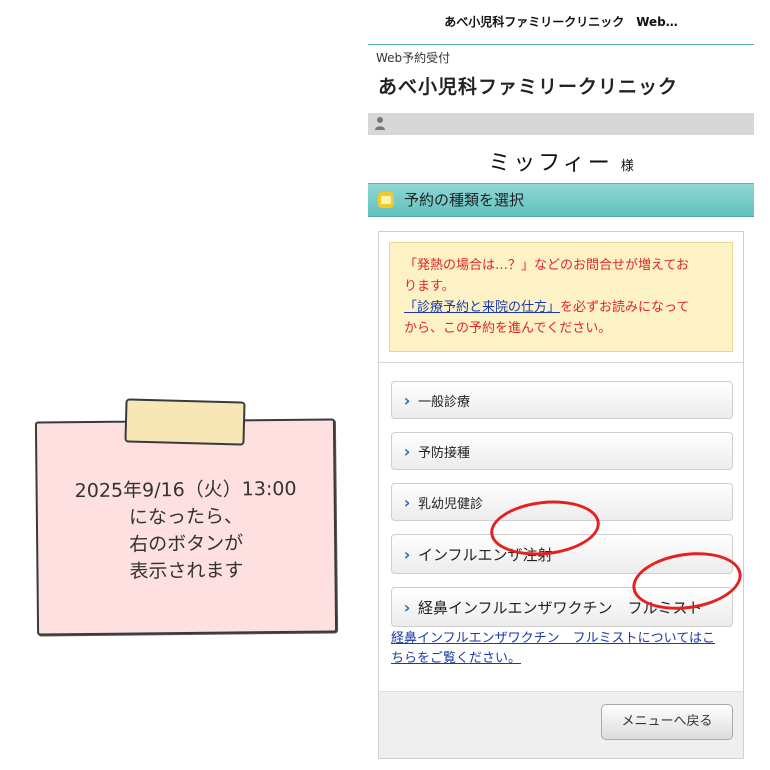 The height and width of the screenshot is (770, 770). What do you see at coordinates (451, 504) in the screenshot?
I see `option-label: 乳幼児健診` at bounding box center [451, 504].